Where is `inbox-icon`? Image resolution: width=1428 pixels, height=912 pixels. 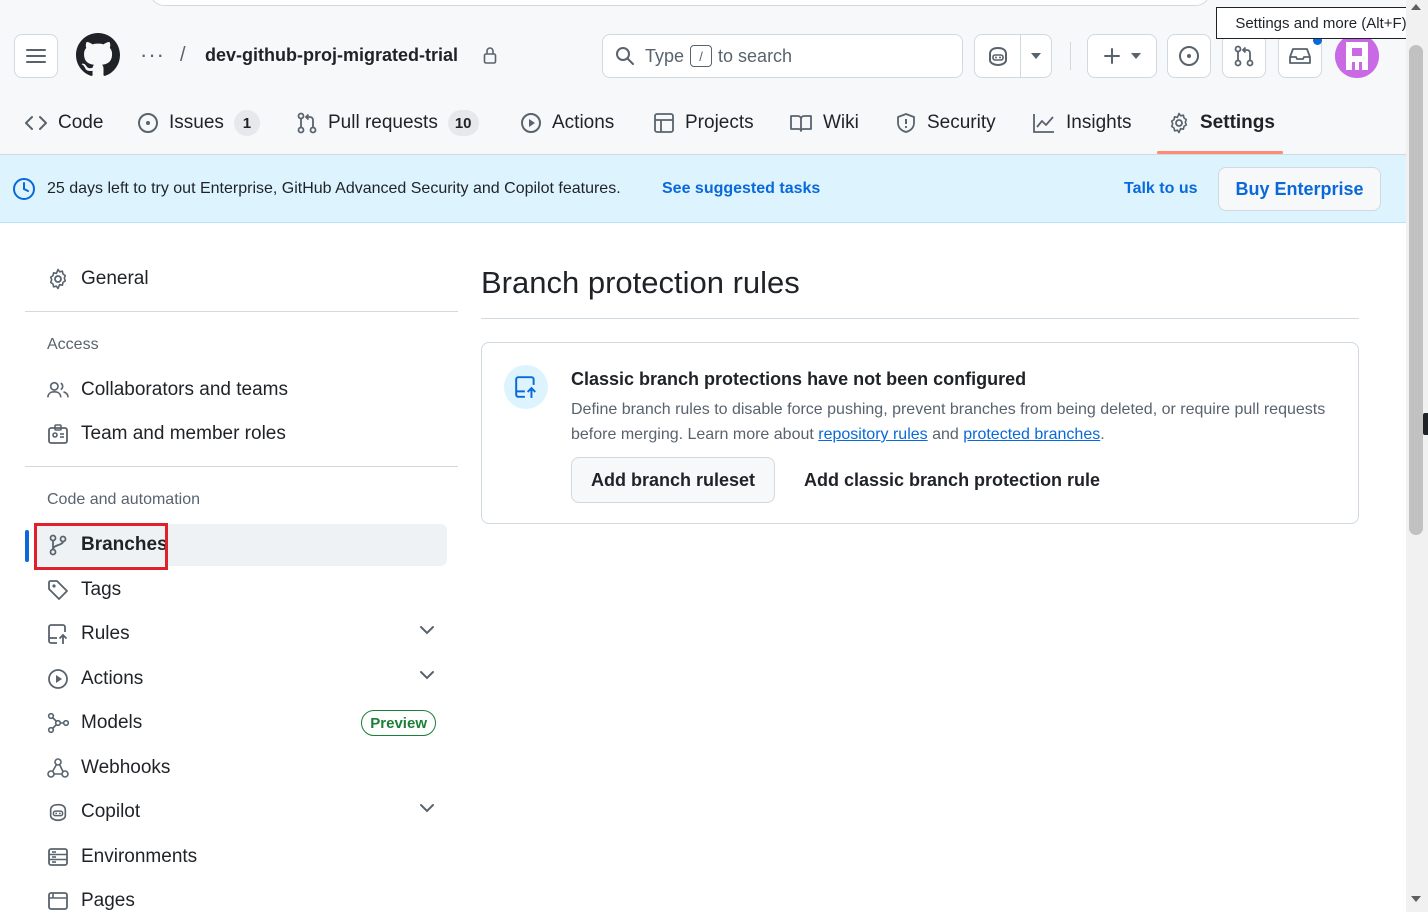 inbox-icon is located at coordinates (1300, 56).